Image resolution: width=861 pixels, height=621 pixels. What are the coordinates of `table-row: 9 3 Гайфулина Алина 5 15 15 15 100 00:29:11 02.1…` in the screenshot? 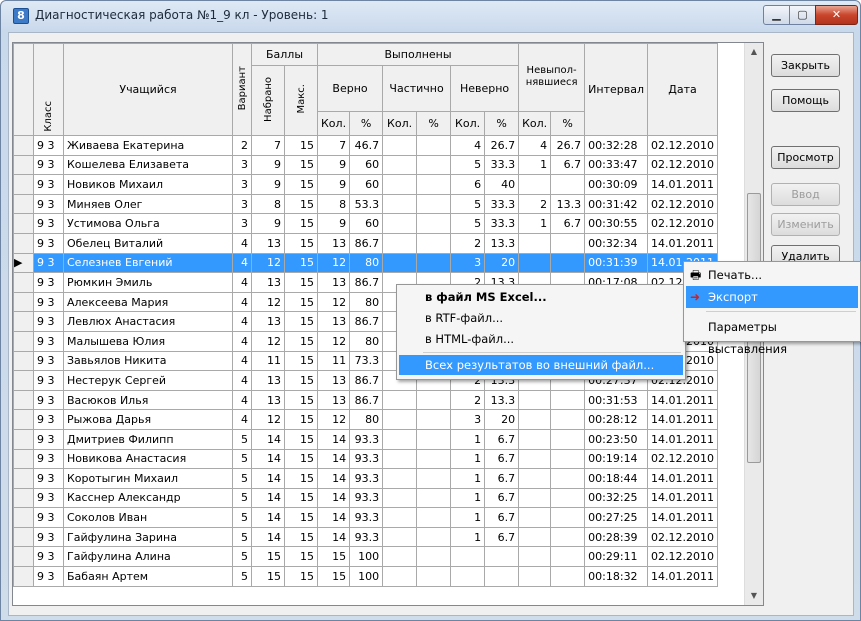 It's located at (365, 557).